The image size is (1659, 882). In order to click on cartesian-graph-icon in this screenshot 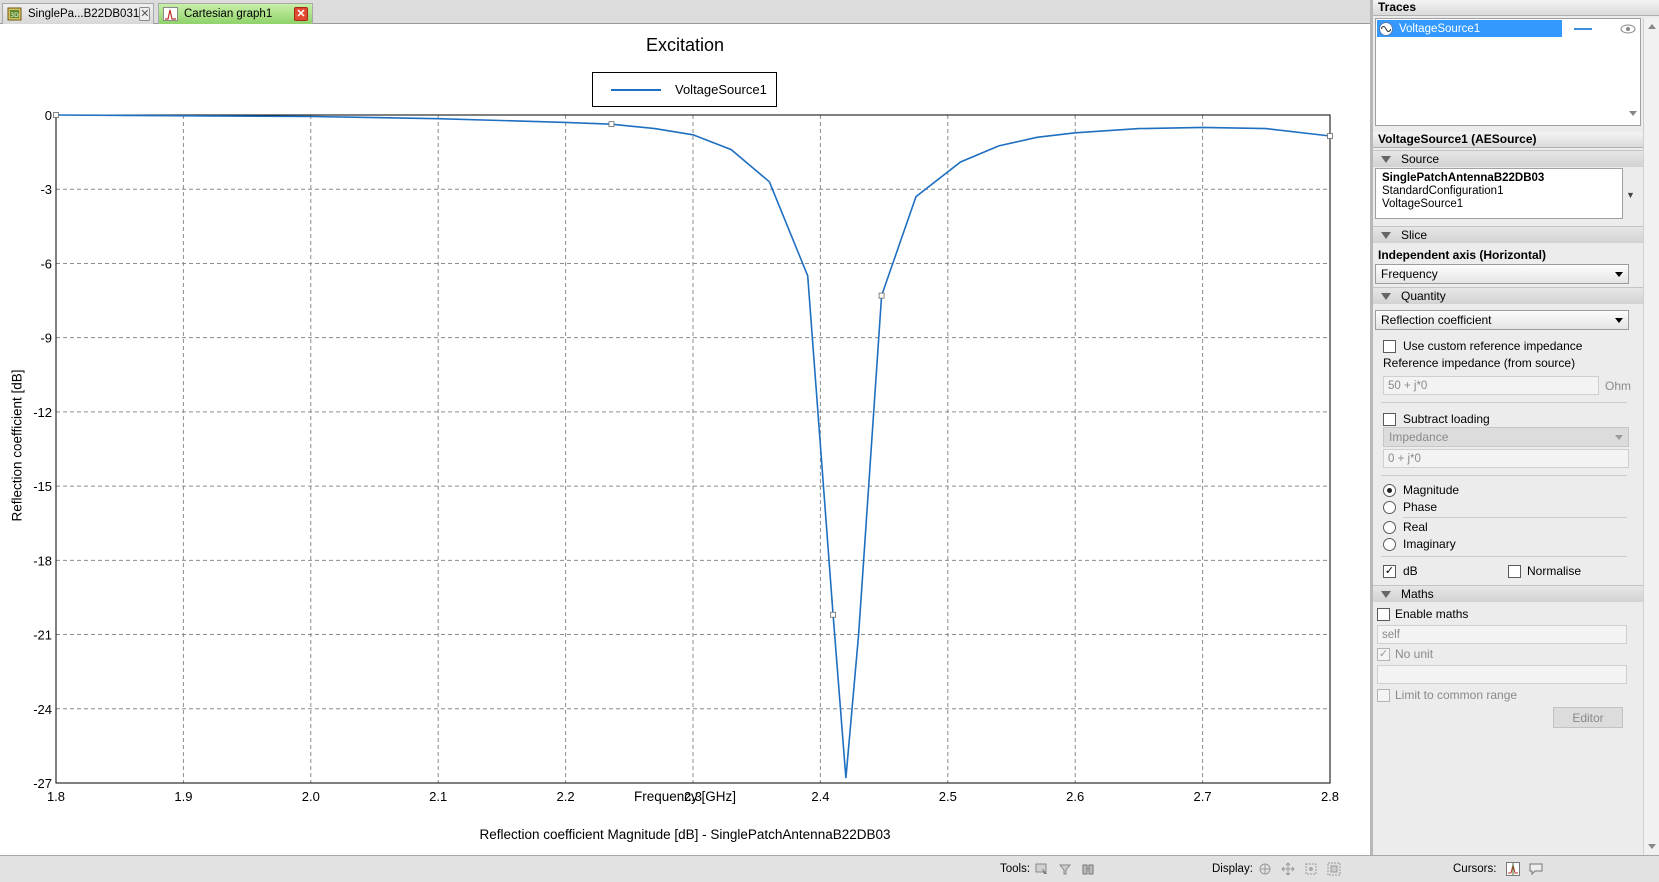, I will do `click(170, 14)`.